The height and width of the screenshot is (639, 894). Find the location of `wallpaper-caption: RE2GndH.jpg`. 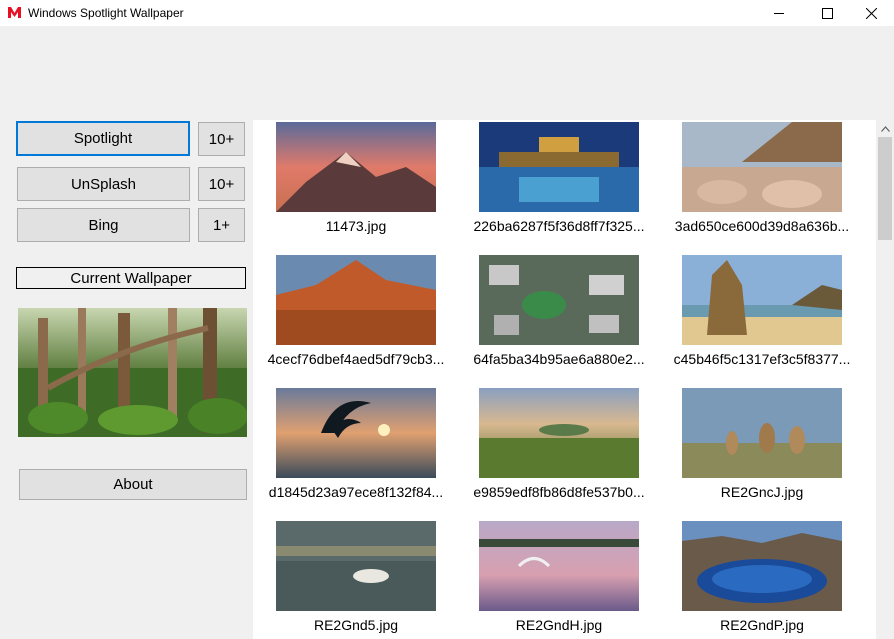

wallpaper-caption: RE2GndH.jpg is located at coordinates (559, 625).